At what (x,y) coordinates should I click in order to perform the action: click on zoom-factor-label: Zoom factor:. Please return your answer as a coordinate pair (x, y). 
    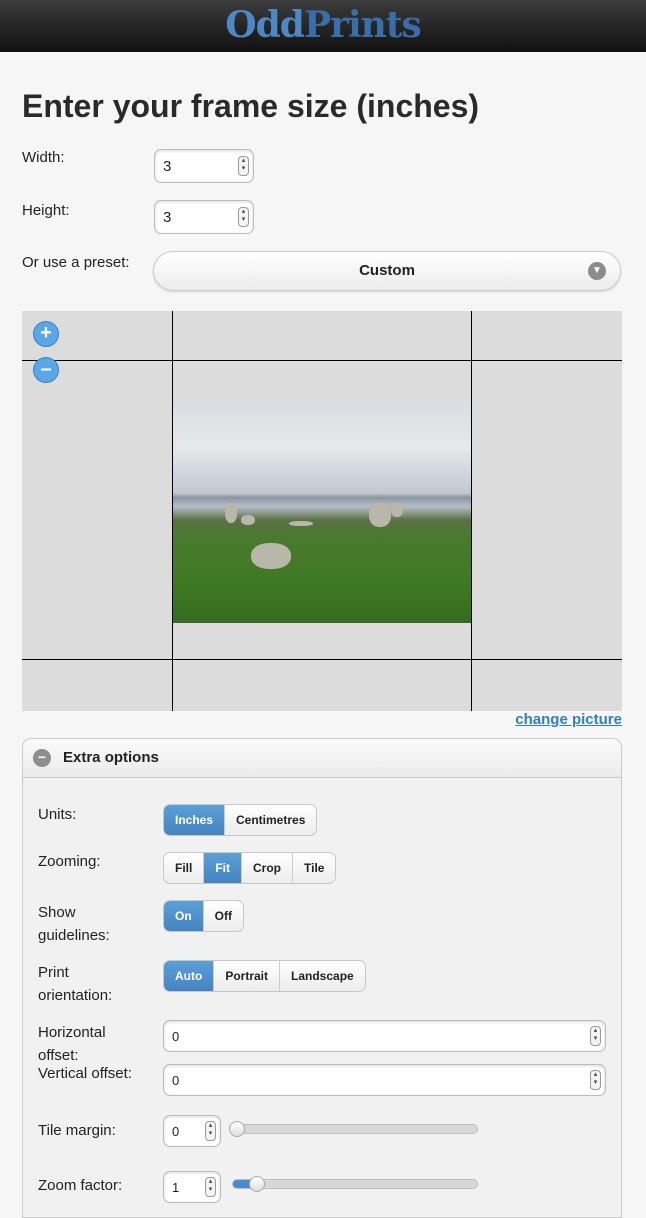
    Looking at the image, I should click on (80, 1185).